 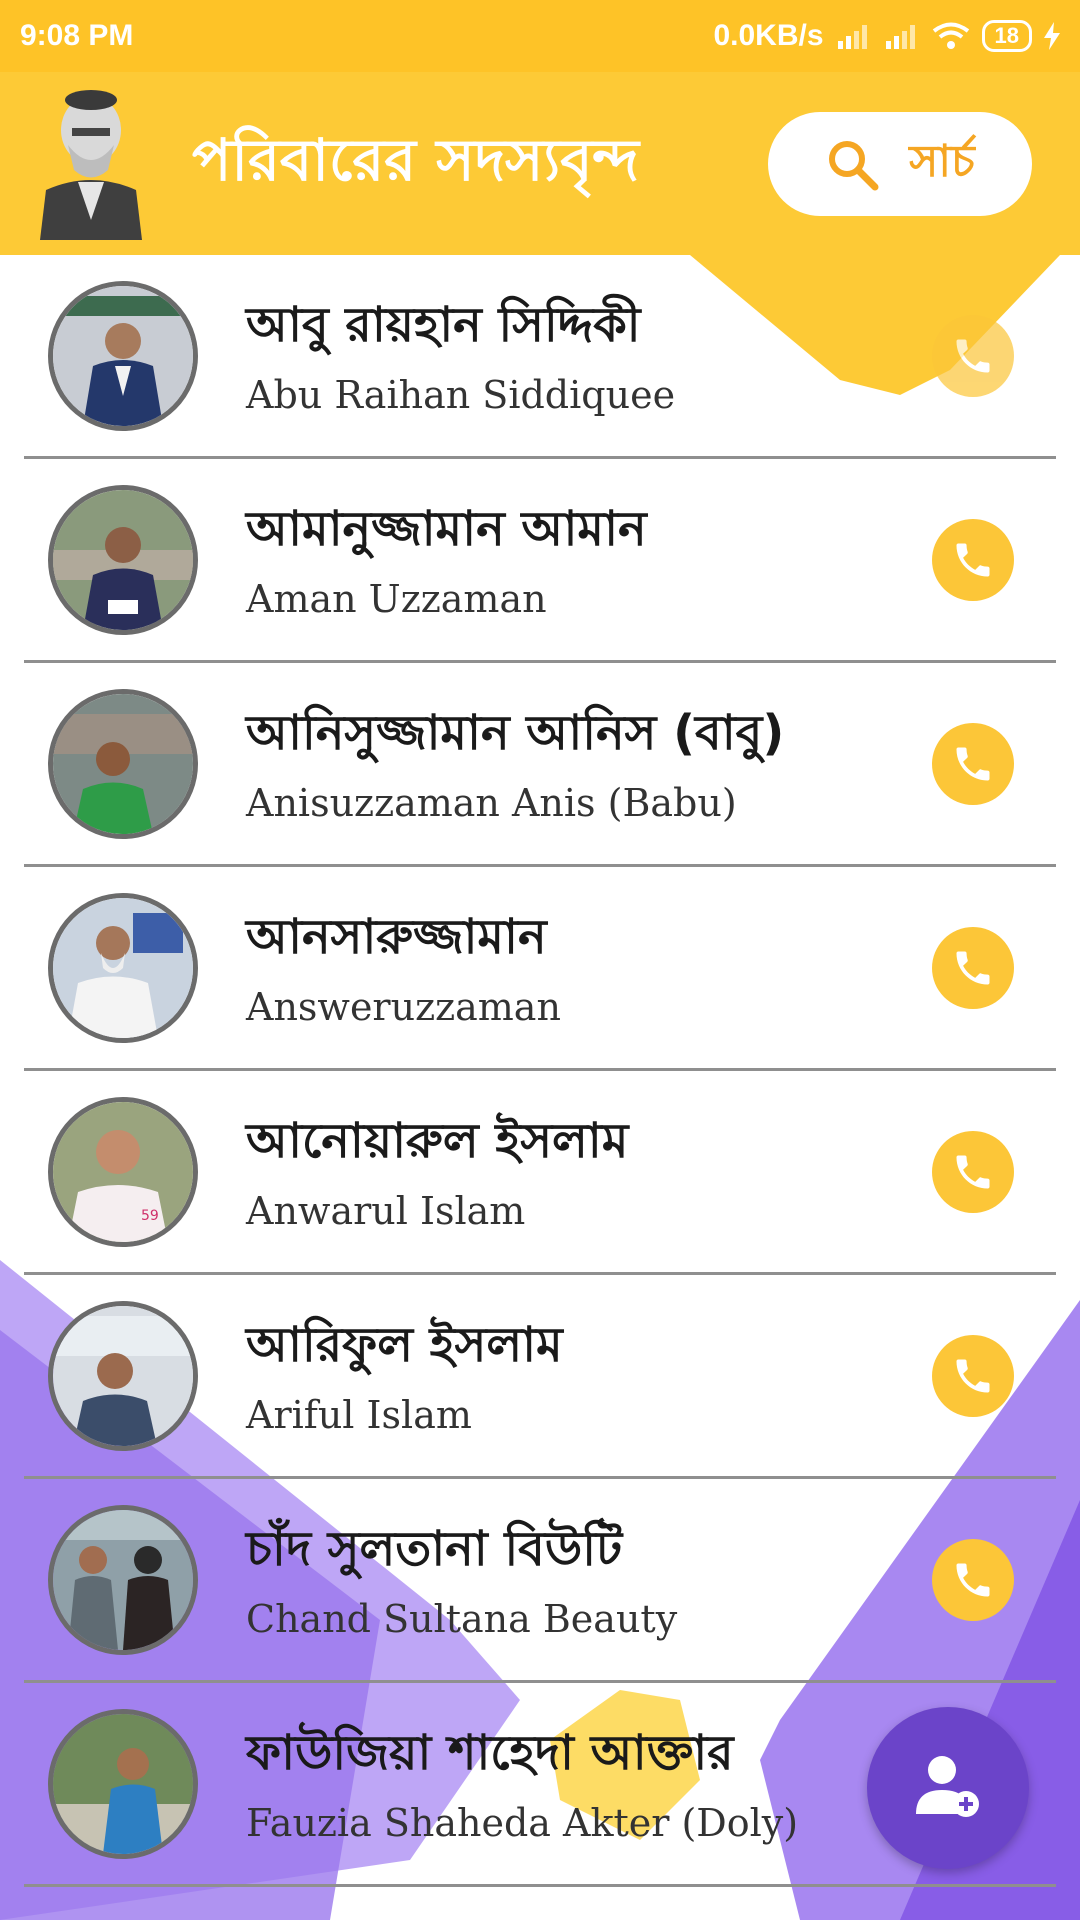 I want to click on status-bar: 9:08 PM 0.0KB/s 18, so click(x=540, y=36).